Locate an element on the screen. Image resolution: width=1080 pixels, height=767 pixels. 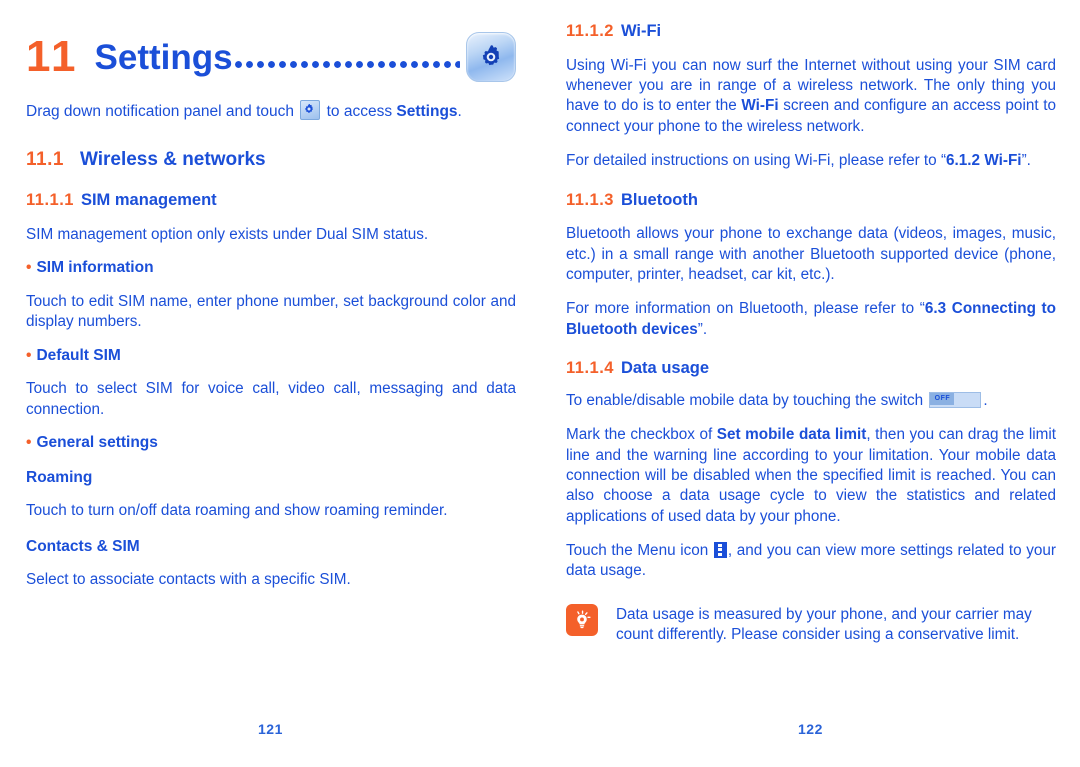
heading-11-1-number: 11.1 is located at coordinates (45, 160).